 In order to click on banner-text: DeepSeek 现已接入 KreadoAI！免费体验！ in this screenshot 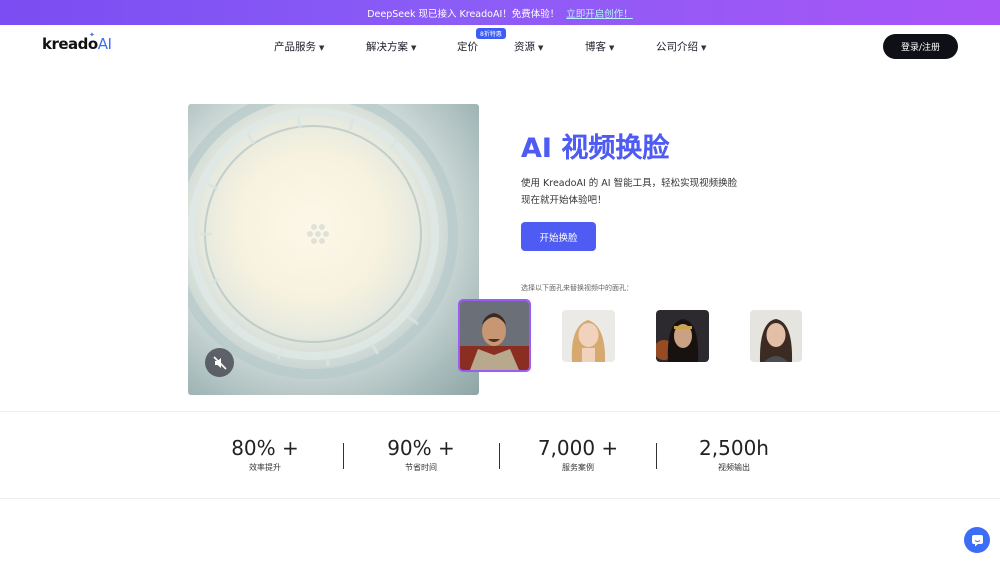, I will do `click(463, 14)`.